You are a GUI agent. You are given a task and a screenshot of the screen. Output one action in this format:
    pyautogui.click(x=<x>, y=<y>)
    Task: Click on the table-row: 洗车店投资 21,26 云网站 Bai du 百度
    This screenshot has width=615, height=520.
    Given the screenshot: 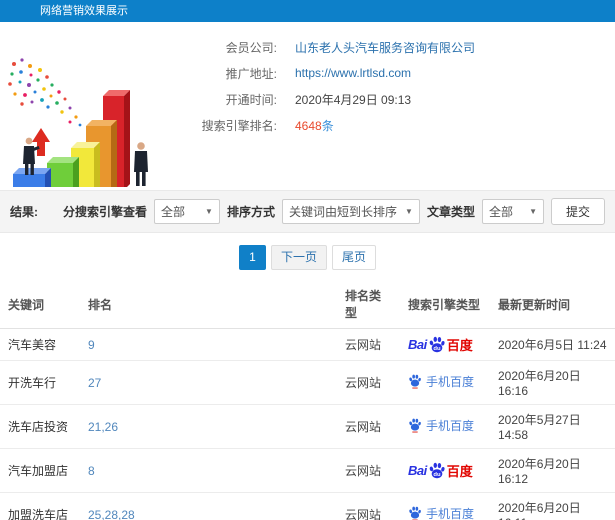 What is the action you would take?
    pyautogui.click(x=307, y=426)
    